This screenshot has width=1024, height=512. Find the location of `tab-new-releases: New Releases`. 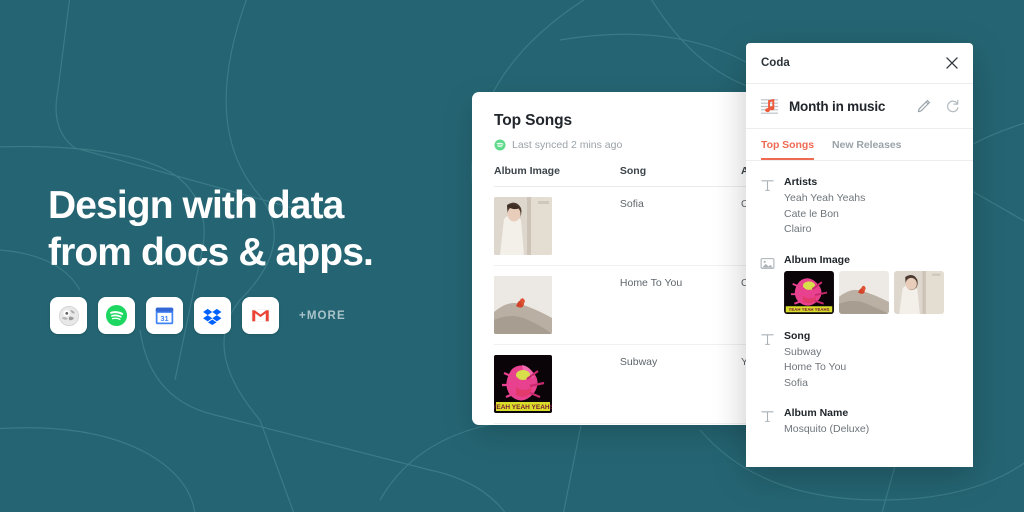

tab-new-releases: New Releases is located at coordinates (867, 149).